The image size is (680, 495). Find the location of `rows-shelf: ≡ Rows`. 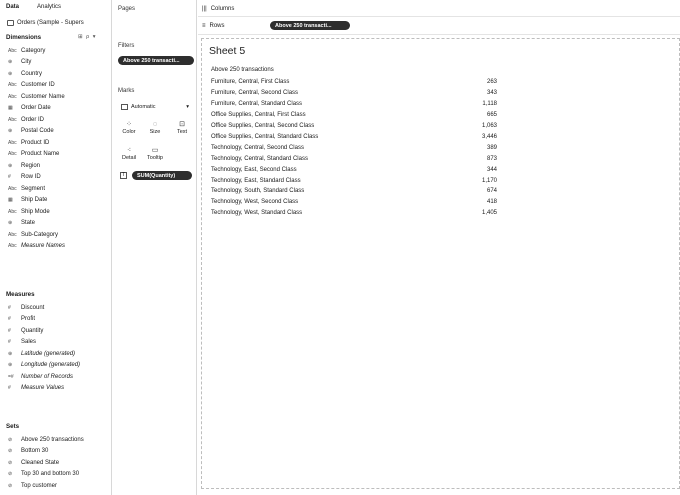

rows-shelf: ≡ Rows is located at coordinates (213, 25).